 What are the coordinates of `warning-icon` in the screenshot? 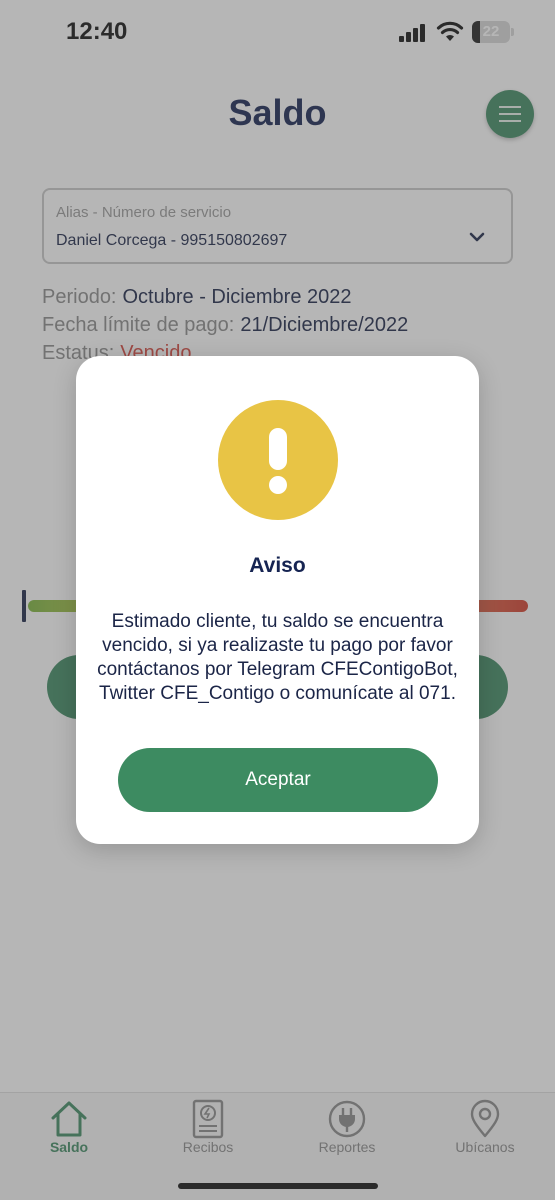 It's located at (278, 460).